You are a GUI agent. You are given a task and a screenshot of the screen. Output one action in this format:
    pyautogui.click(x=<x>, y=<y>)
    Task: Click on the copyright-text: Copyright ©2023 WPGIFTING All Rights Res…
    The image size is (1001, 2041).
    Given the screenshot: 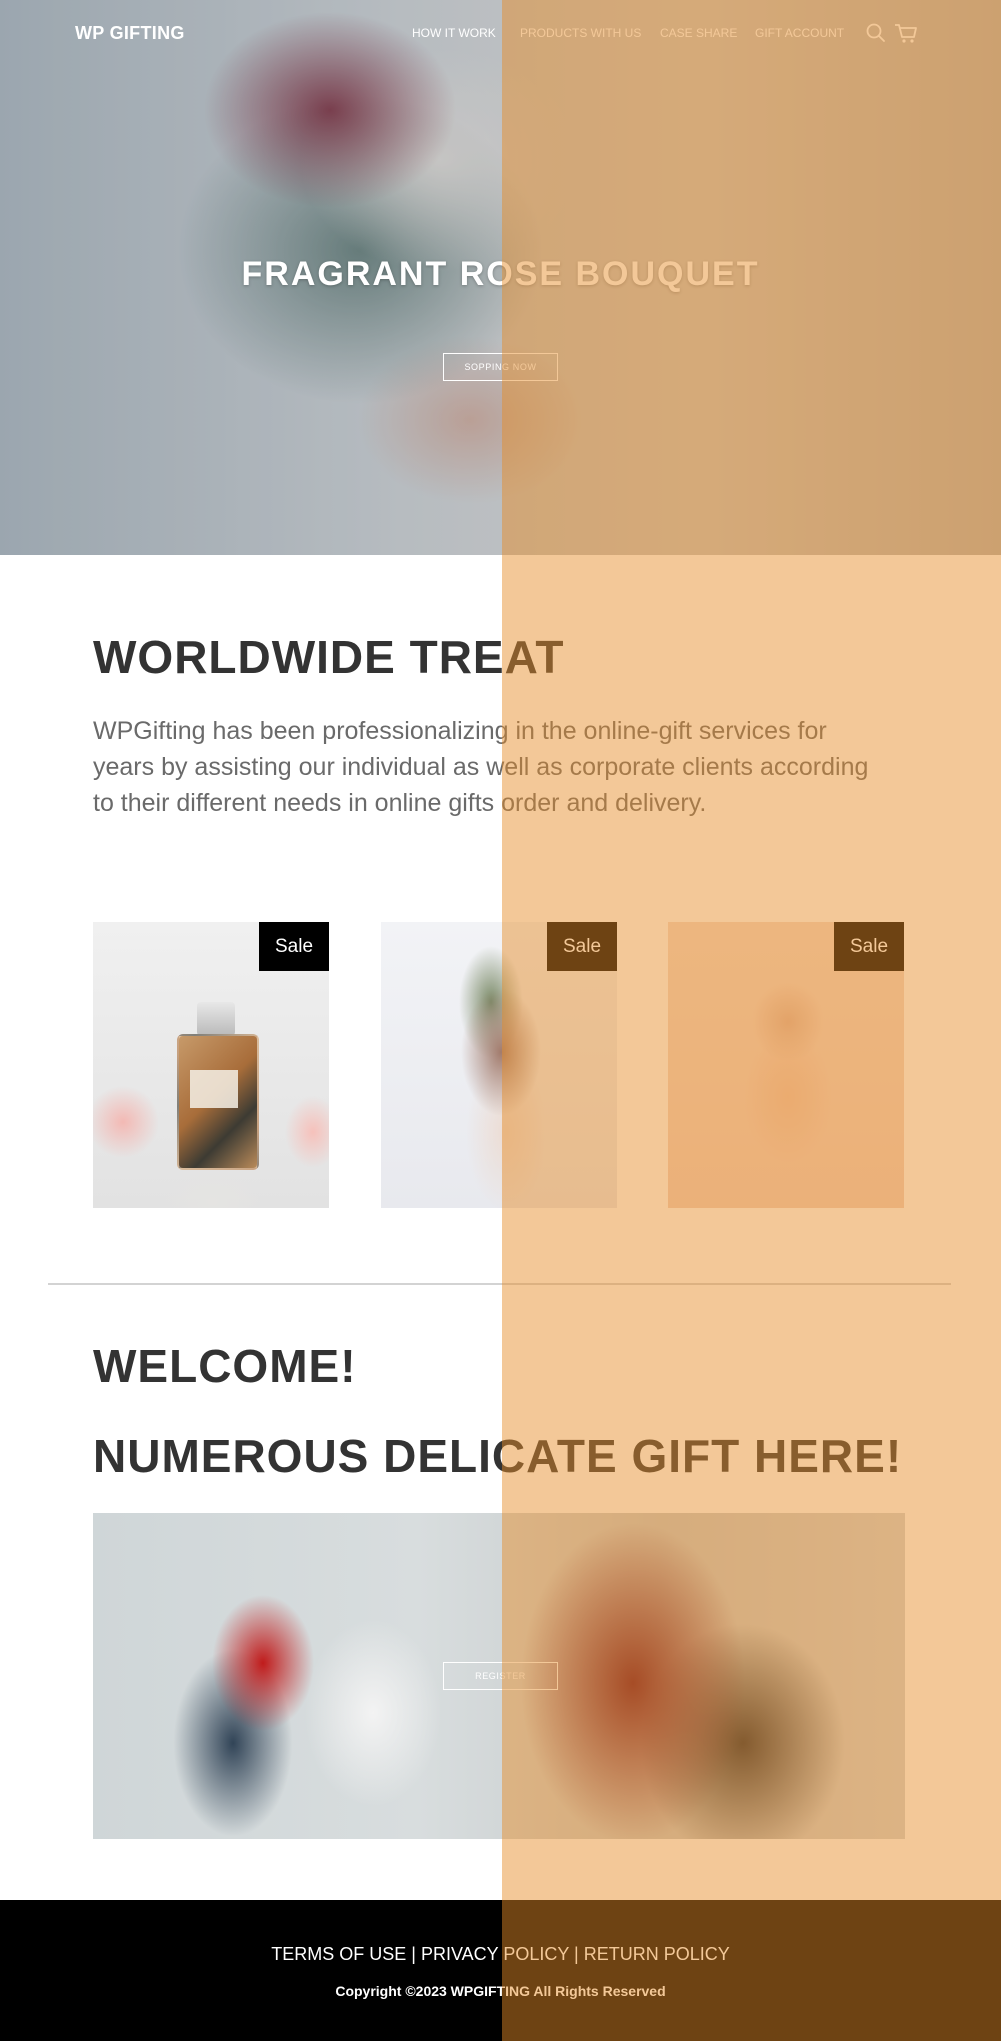 What is the action you would take?
    pyautogui.click(x=500, y=1991)
    